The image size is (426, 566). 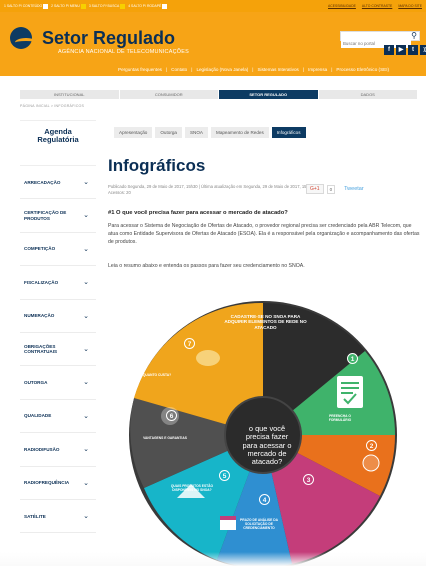 What do you see at coordinates (70, 94) in the screenshot?
I see `nav-institucional: INSTITUCIONAL` at bounding box center [70, 94].